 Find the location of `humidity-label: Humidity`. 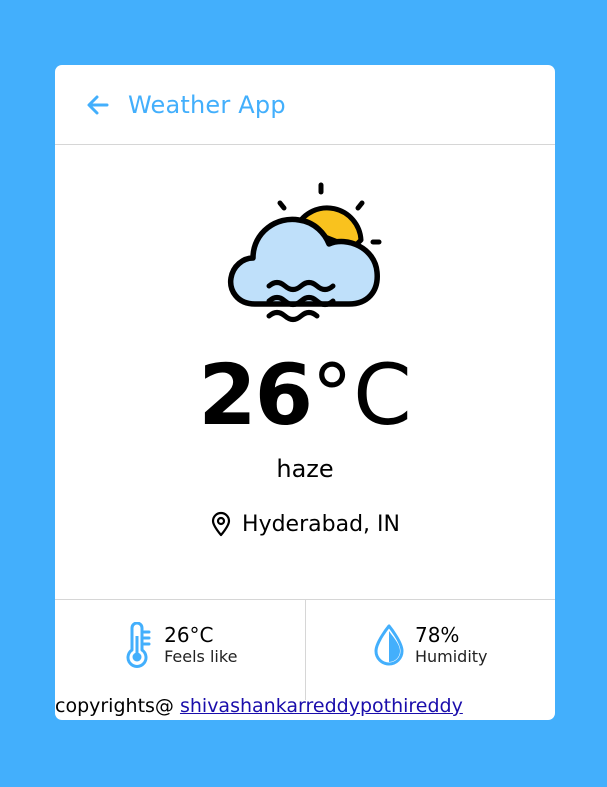

humidity-label: Humidity is located at coordinates (451, 657).